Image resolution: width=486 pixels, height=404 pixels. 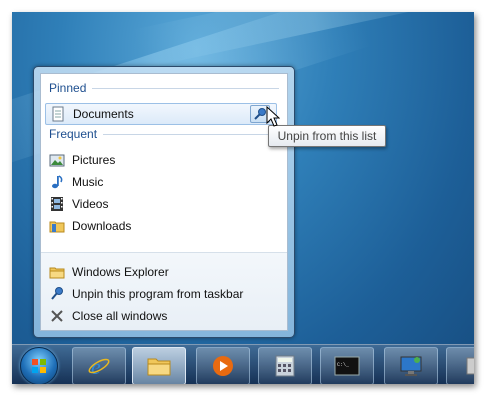 I want to click on downloads-folder-icon, so click(x=57, y=226).